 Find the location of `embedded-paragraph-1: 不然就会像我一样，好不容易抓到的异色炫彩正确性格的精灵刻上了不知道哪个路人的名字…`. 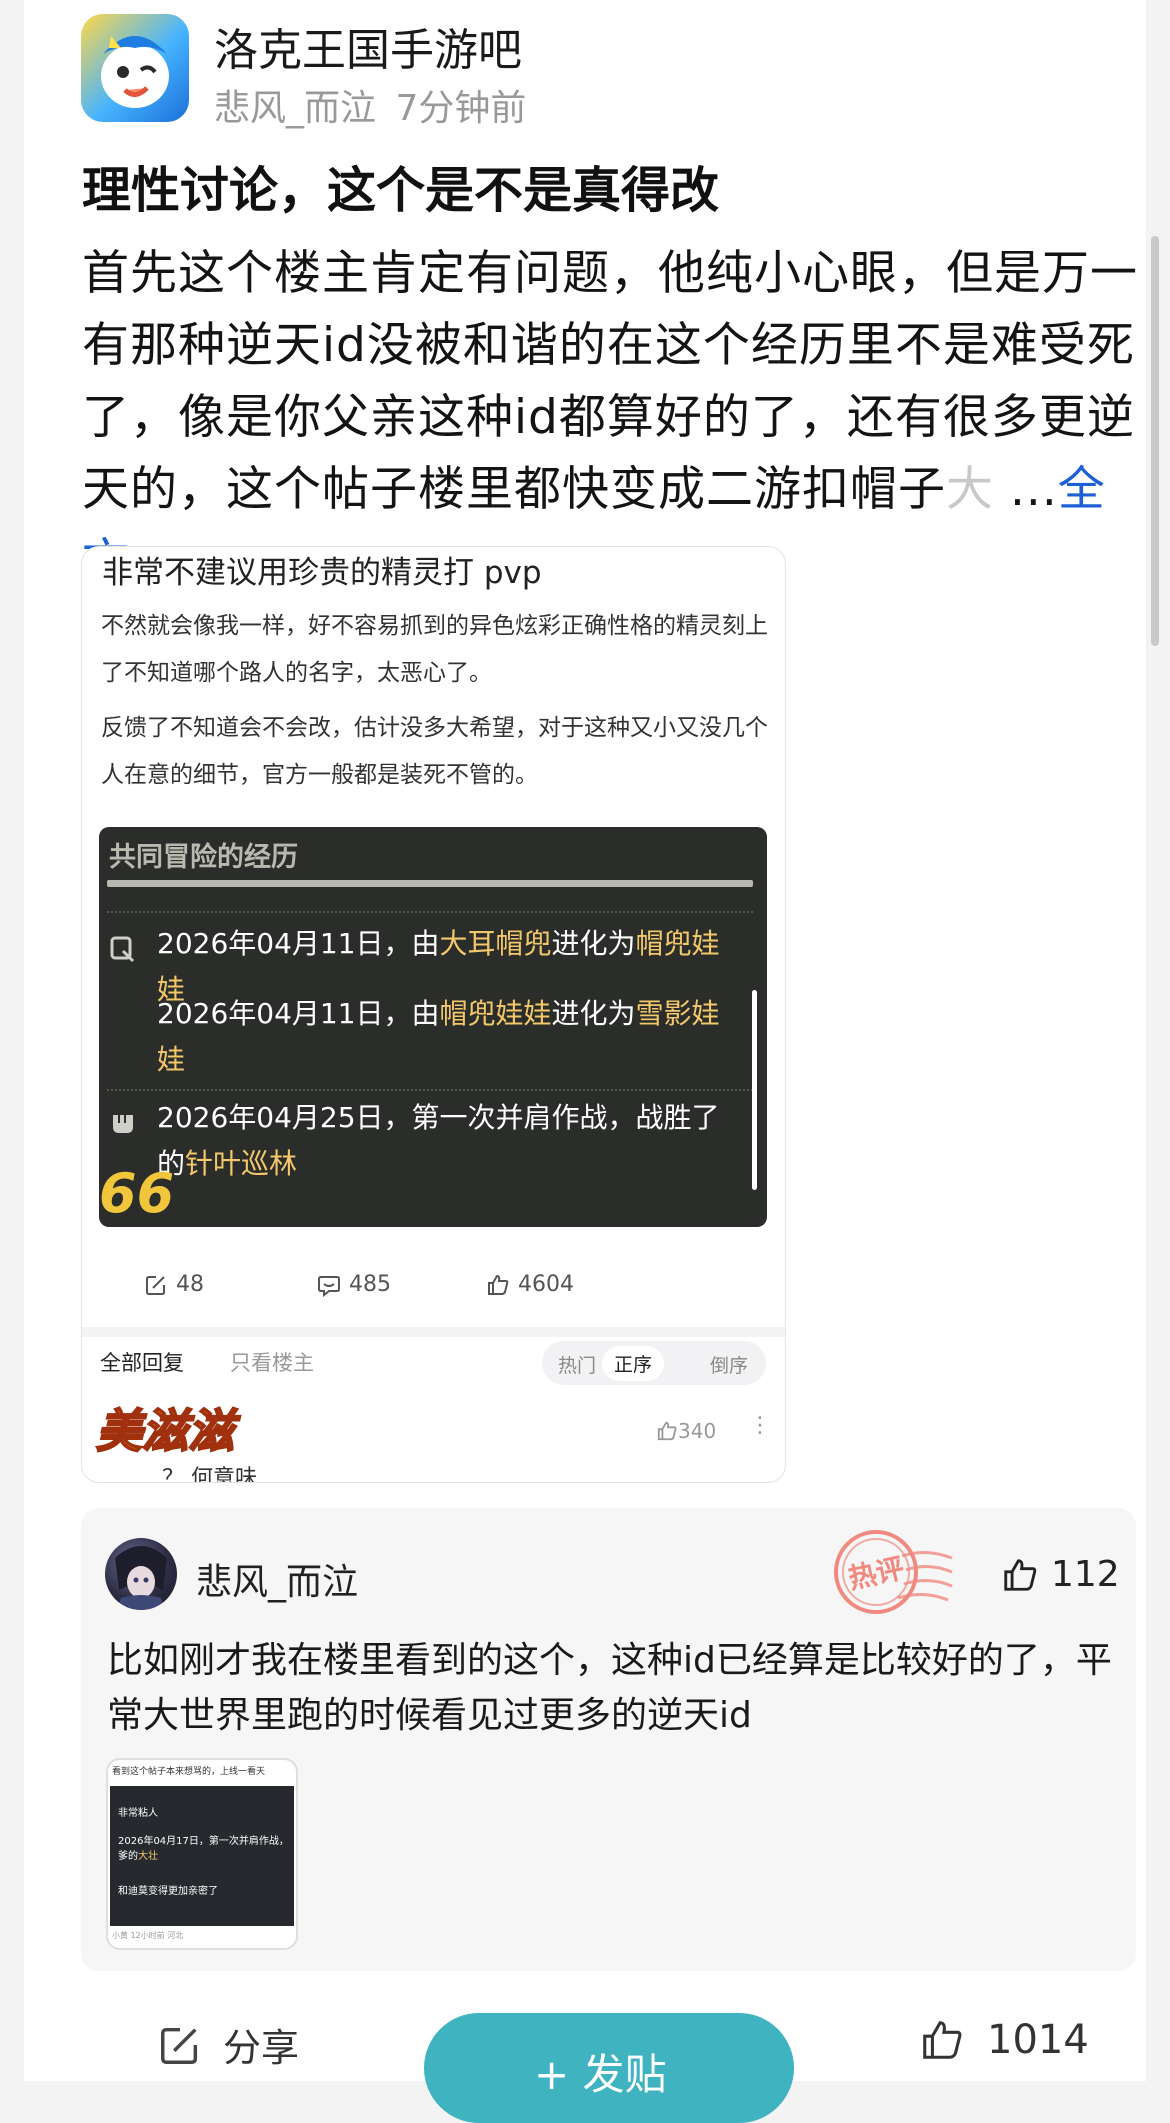

embedded-paragraph-1: 不然就会像我一样，好不容易抓到的异色炫彩正确性格的精灵刻上了不知道哪个路人的名字… is located at coordinates (434, 649).